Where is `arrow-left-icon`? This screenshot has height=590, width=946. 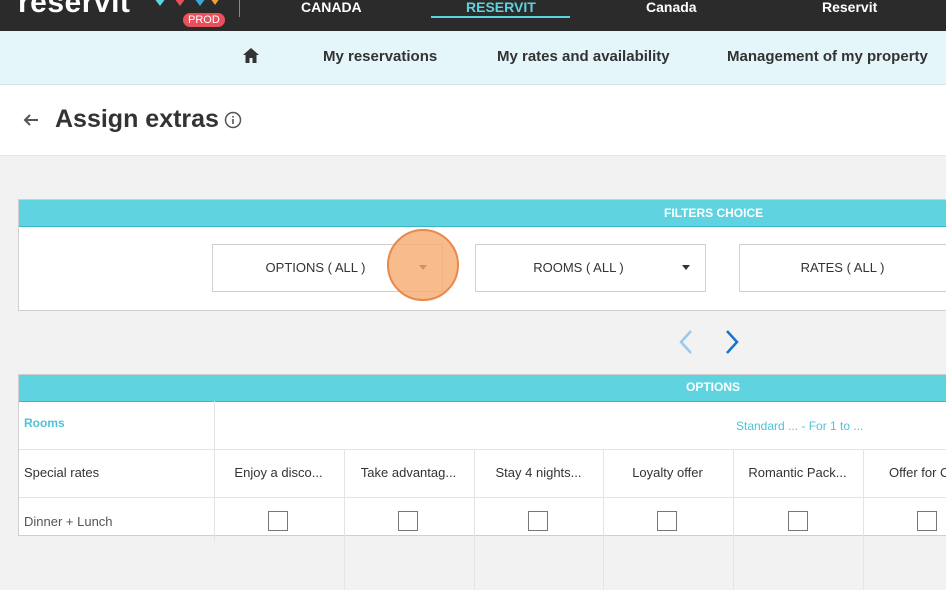
arrow-left-icon is located at coordinates (31, 120).